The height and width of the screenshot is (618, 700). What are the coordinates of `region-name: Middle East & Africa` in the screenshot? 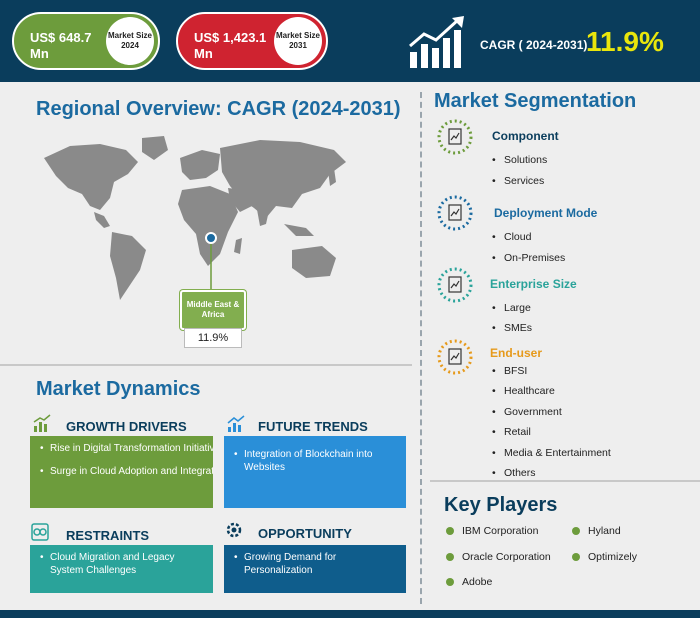 It's located at (213, 310).